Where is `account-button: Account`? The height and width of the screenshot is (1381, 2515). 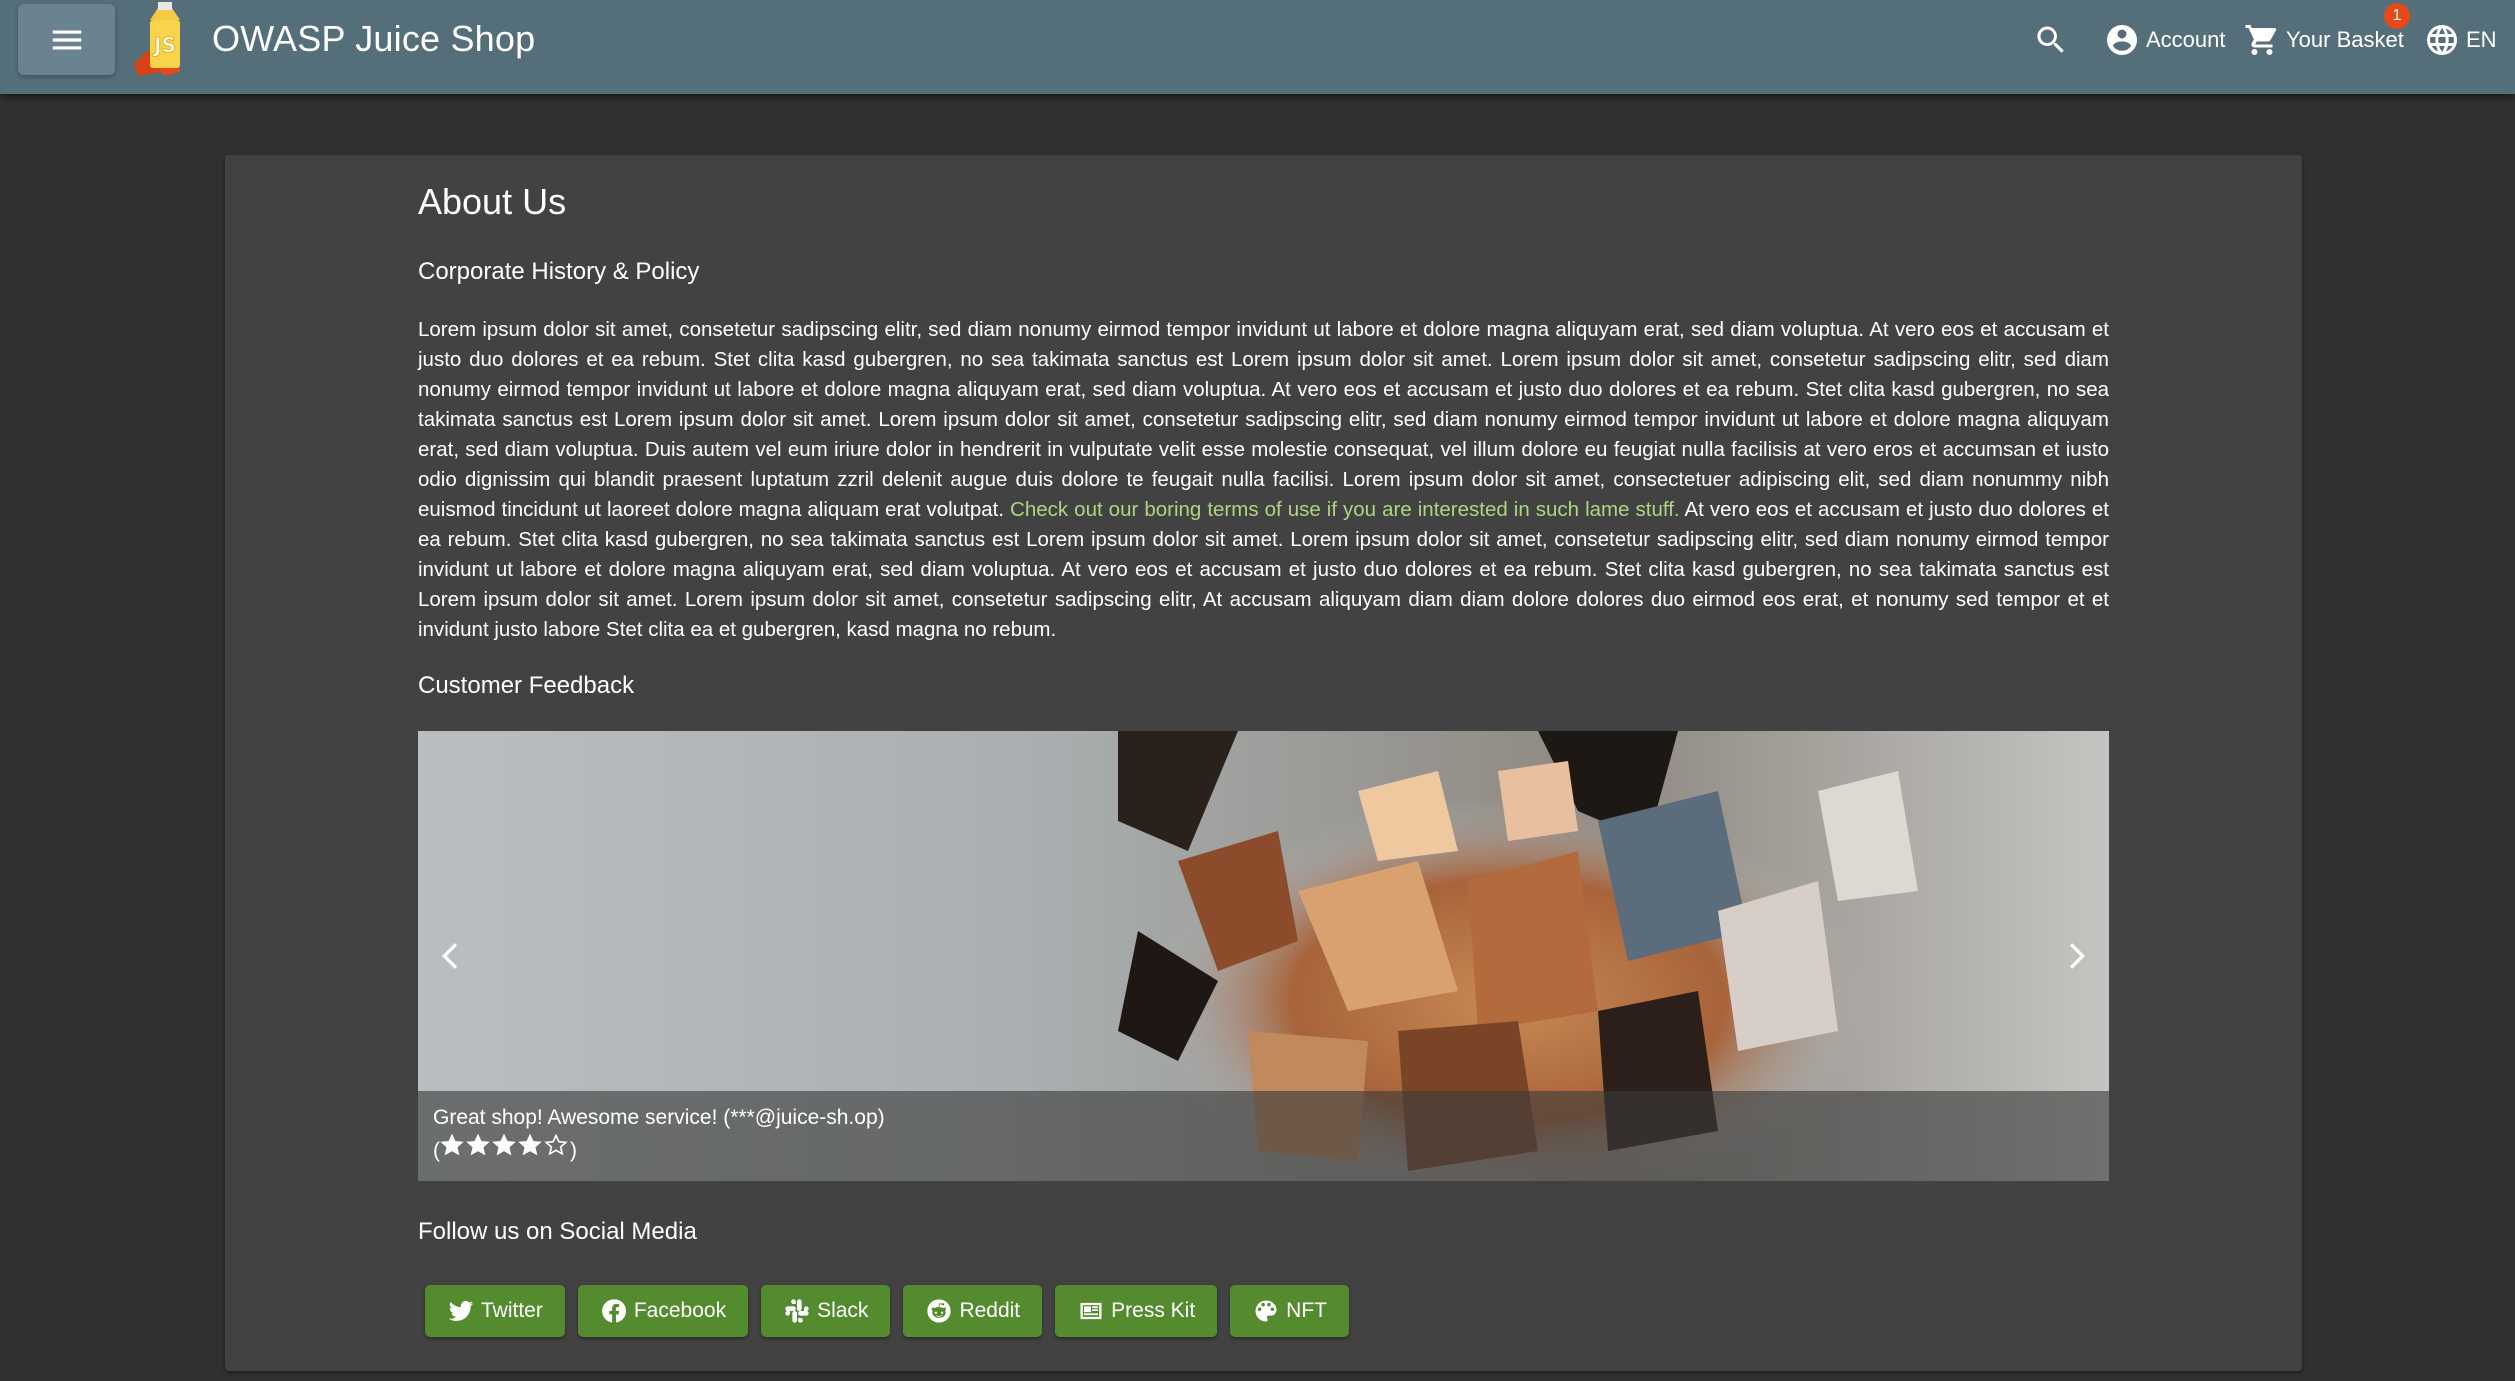 account-button: Account is located at coordinates (2165, 40).